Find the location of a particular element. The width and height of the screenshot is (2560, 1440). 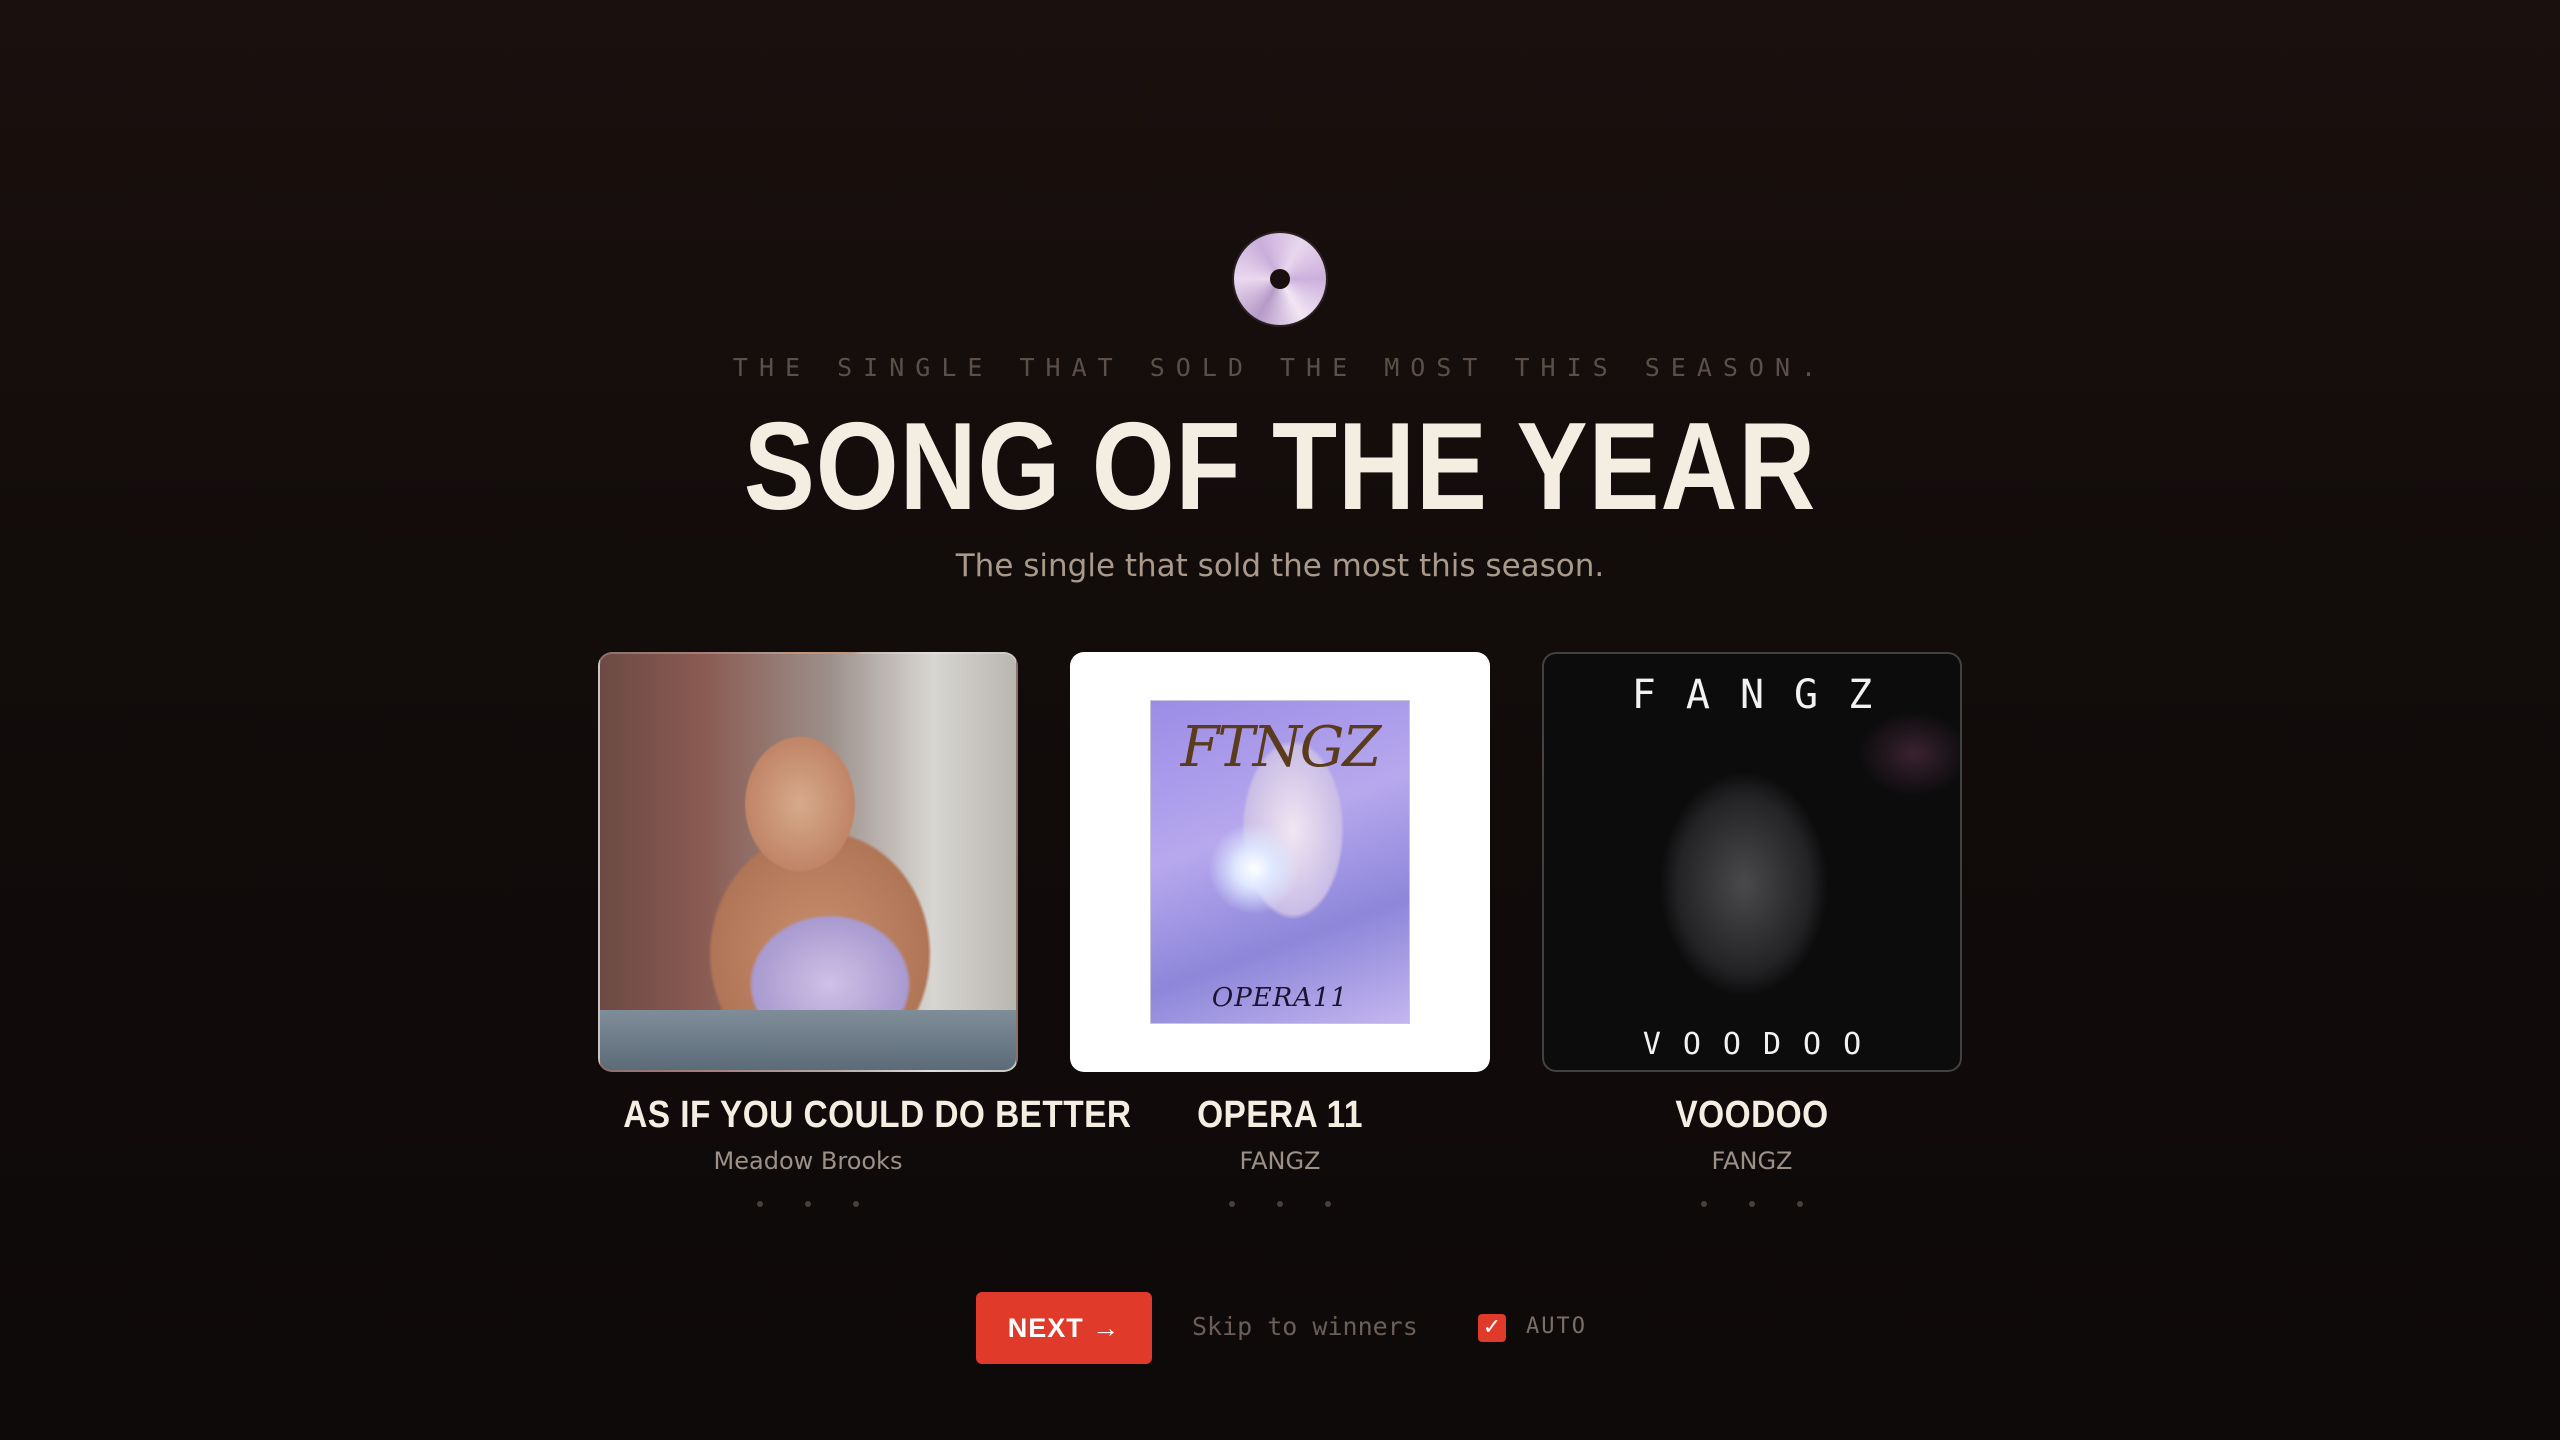

auto-checkbox: ✓ is located at coordinates (1492, 1328).